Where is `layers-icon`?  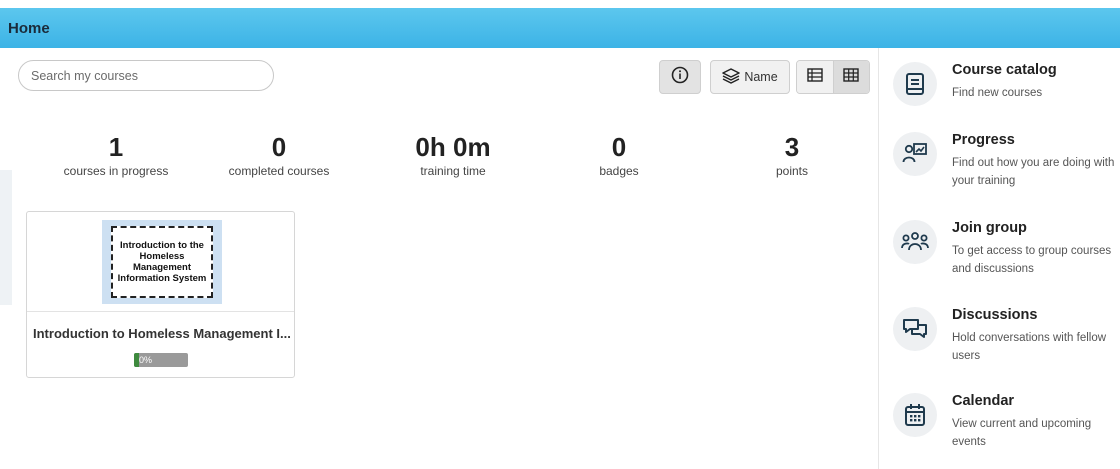 layers-icon is located at coordinates (731, 77).